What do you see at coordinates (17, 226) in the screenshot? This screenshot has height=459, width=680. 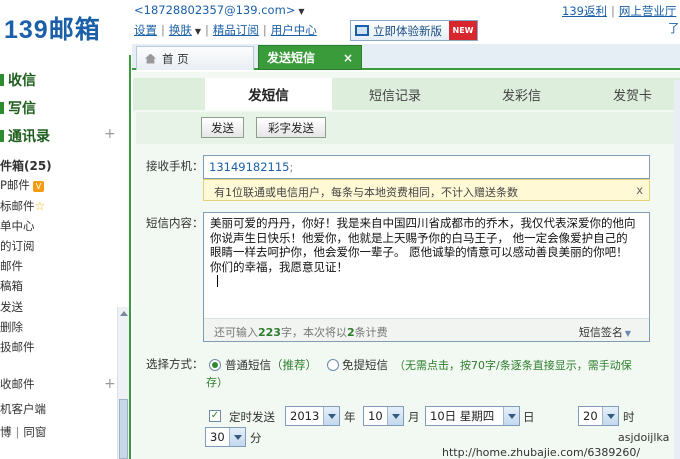 I see `sidebar-item-bill-center: 单中心` at bounding box center [17, 226].